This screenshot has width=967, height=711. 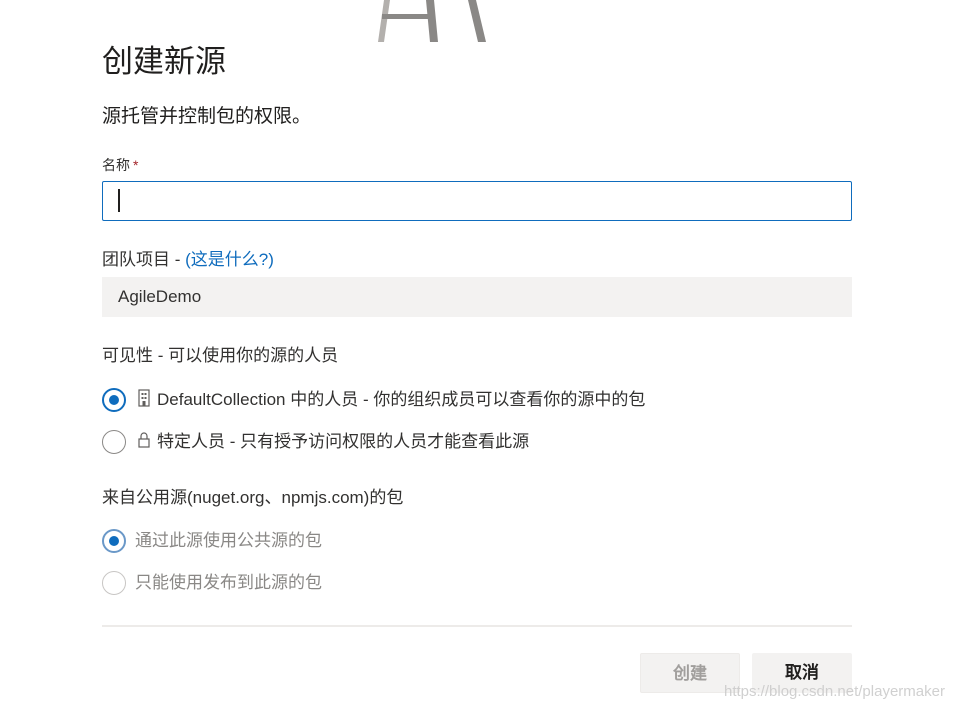 What do you see at coordinates (116, 165) in the screenshot?
I see `name-label-text: 名称` at bounding box center [116, 165].